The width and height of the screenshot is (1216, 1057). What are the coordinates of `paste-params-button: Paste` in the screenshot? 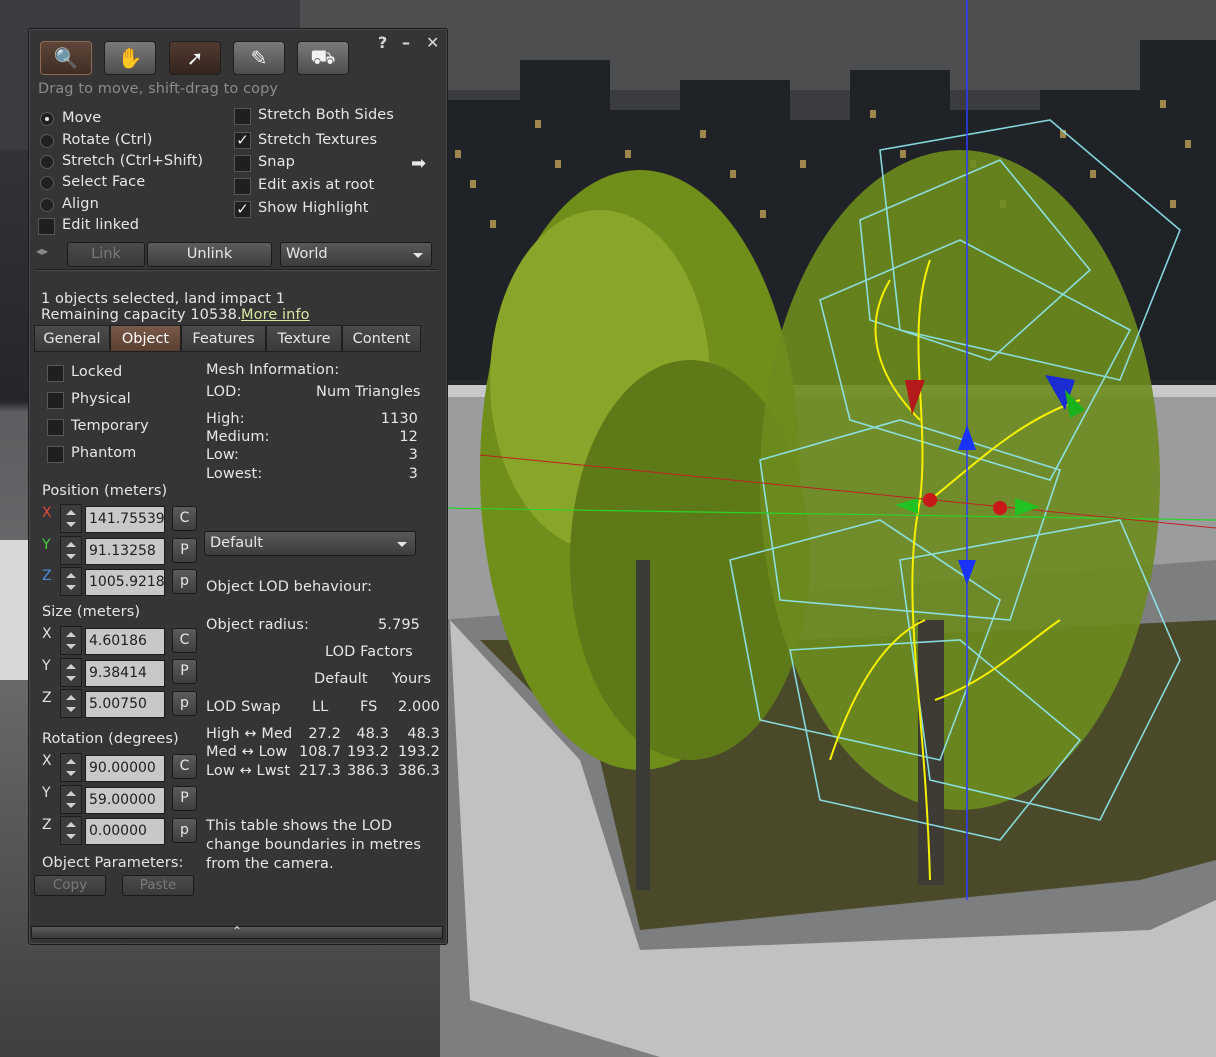 It's located at (158, 885).